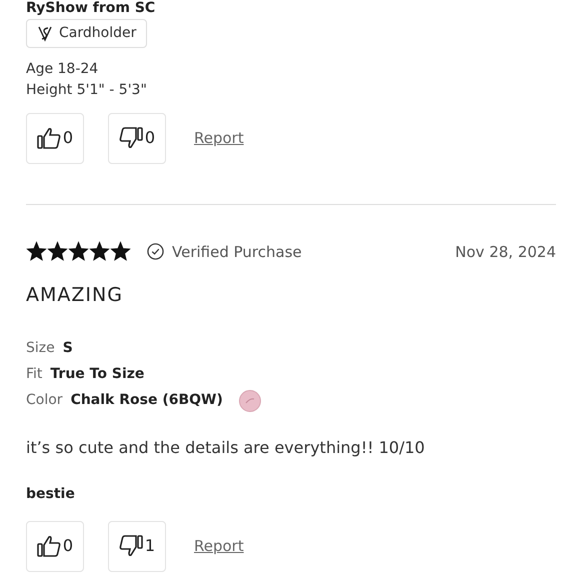  Describe the element at coordinates (155, 251) in the screenshot. I see `check-circle-icon` at that location.